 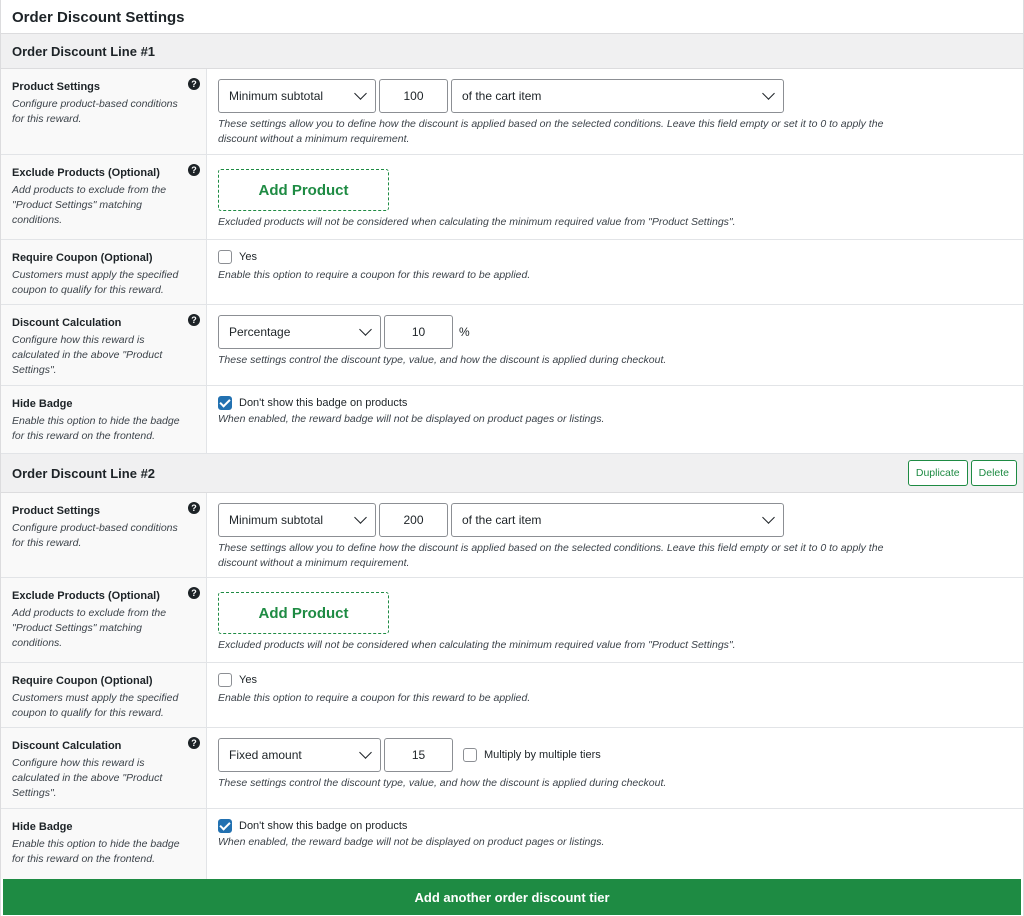 I want to click on discount-type-value: Fixed amount, so click(x=265, y=755).